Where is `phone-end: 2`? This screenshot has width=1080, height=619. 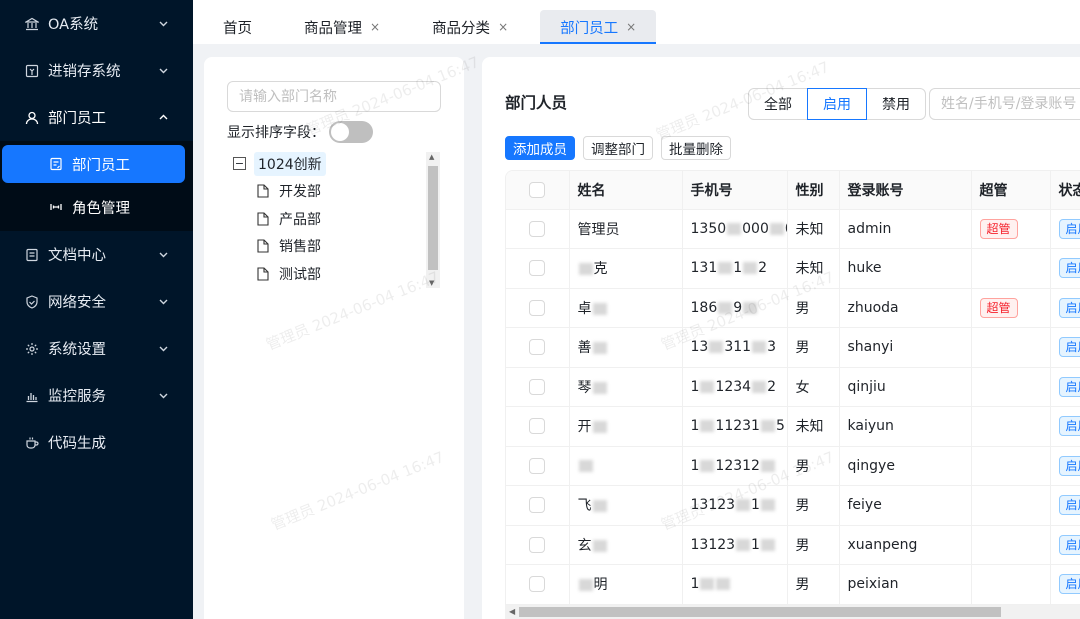
phone-end: 2 is located at coordinates (763, 268).